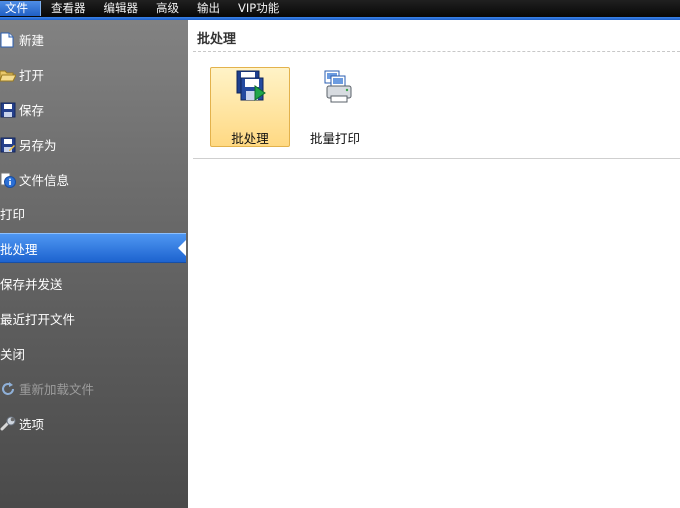  What do you see at coordinates (336, 87) in the screenshot?
I see `batch-print-icon` at bounding box center [336, 87].